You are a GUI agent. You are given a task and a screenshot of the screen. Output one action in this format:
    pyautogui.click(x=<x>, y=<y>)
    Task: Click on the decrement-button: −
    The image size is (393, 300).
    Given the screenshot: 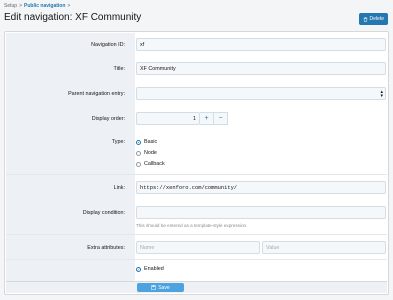 What is the action you would take?
    pyautogui.click(x=221, y=118)
    